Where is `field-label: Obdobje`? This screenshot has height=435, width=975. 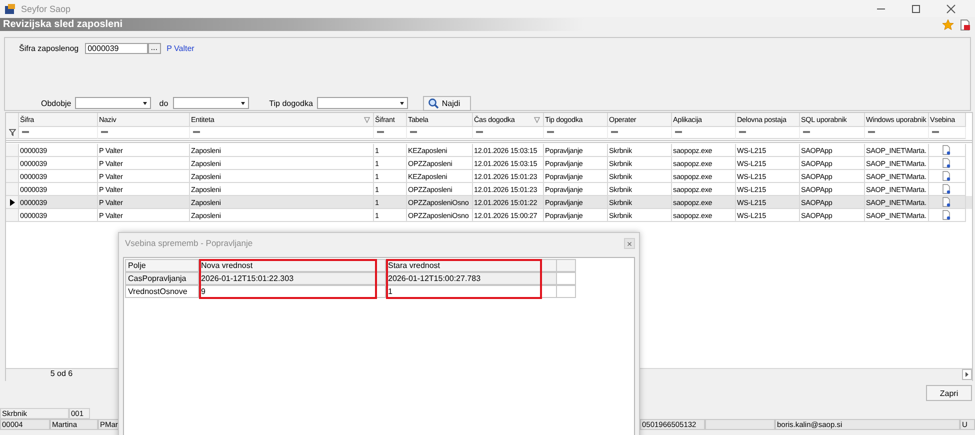 field-label: Obdobje is located at coordinates (56, 103).